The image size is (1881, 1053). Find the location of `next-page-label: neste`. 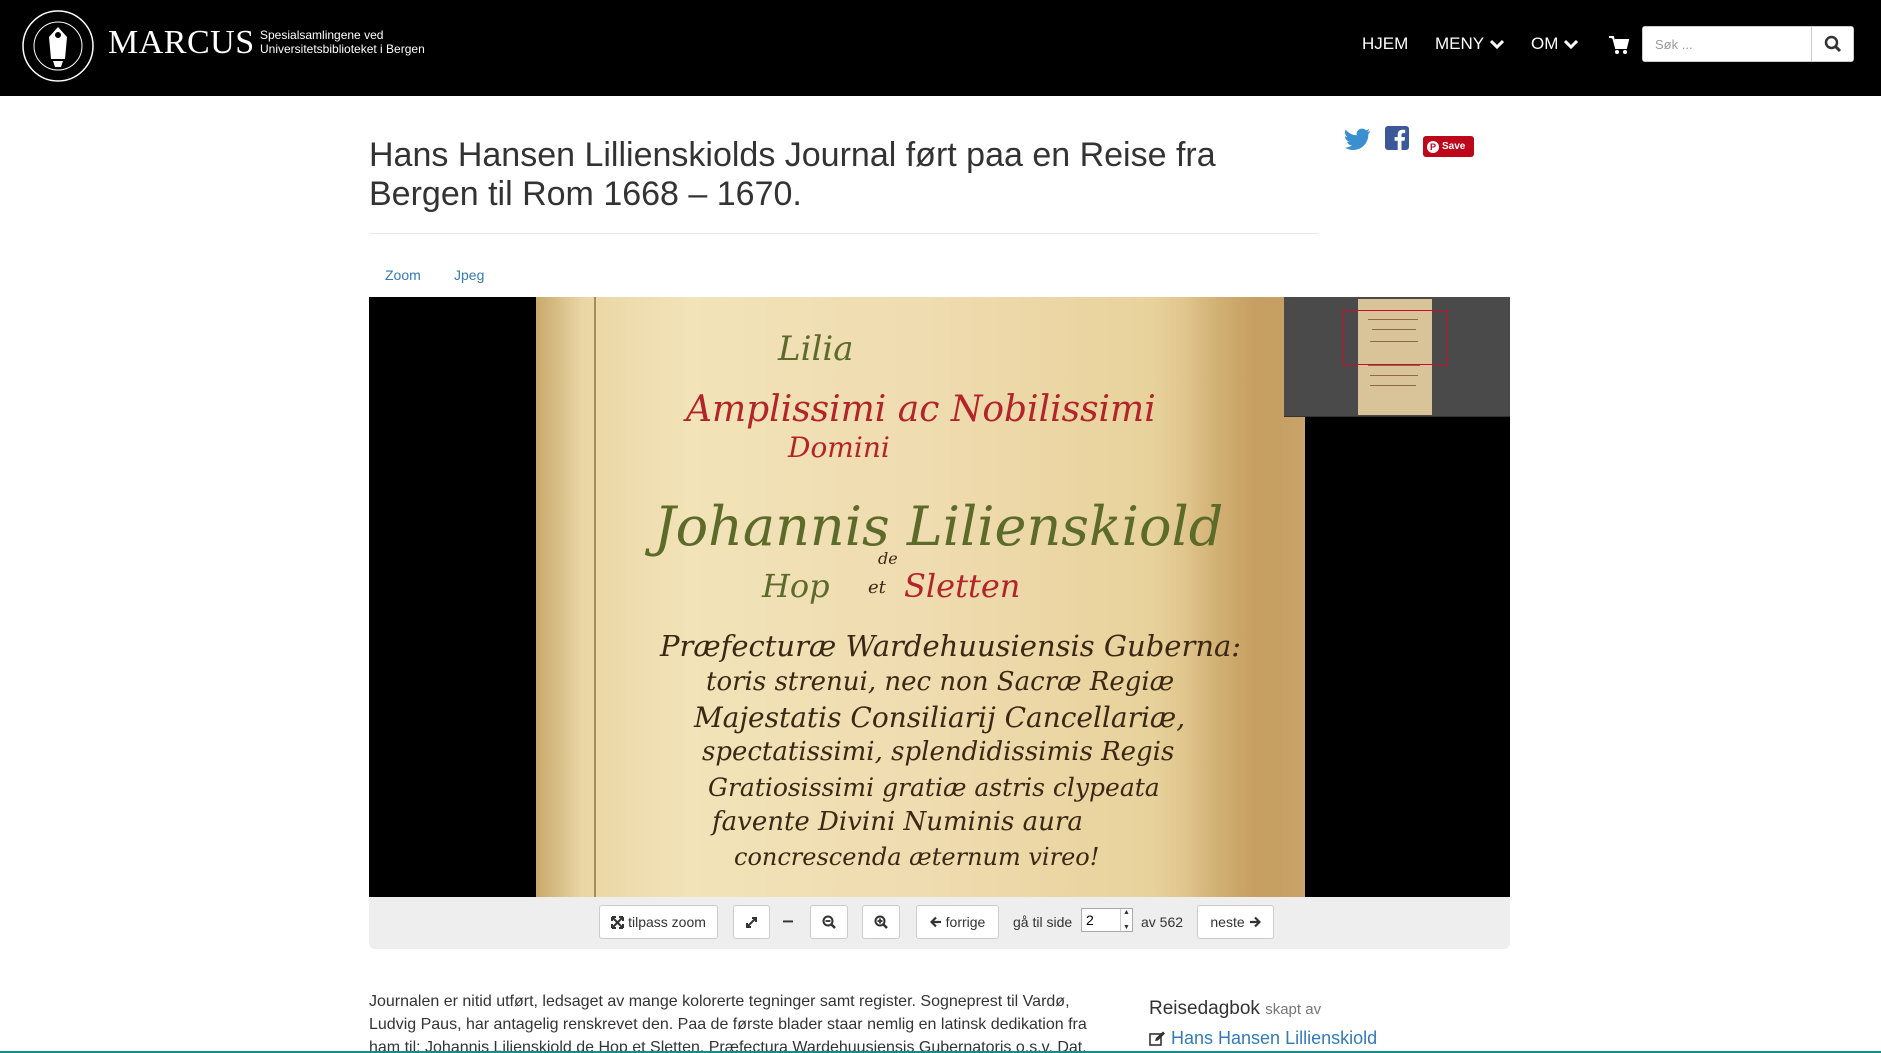

next-page-label: neste is located at coordinates (1227, 922).